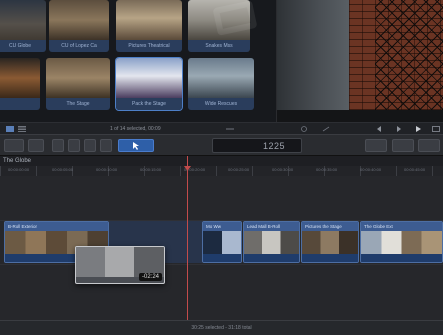  Describe the element at coordinates (149, 26) in the screenshot. I see `browser-clip: Pictures Theatrical` at that location.